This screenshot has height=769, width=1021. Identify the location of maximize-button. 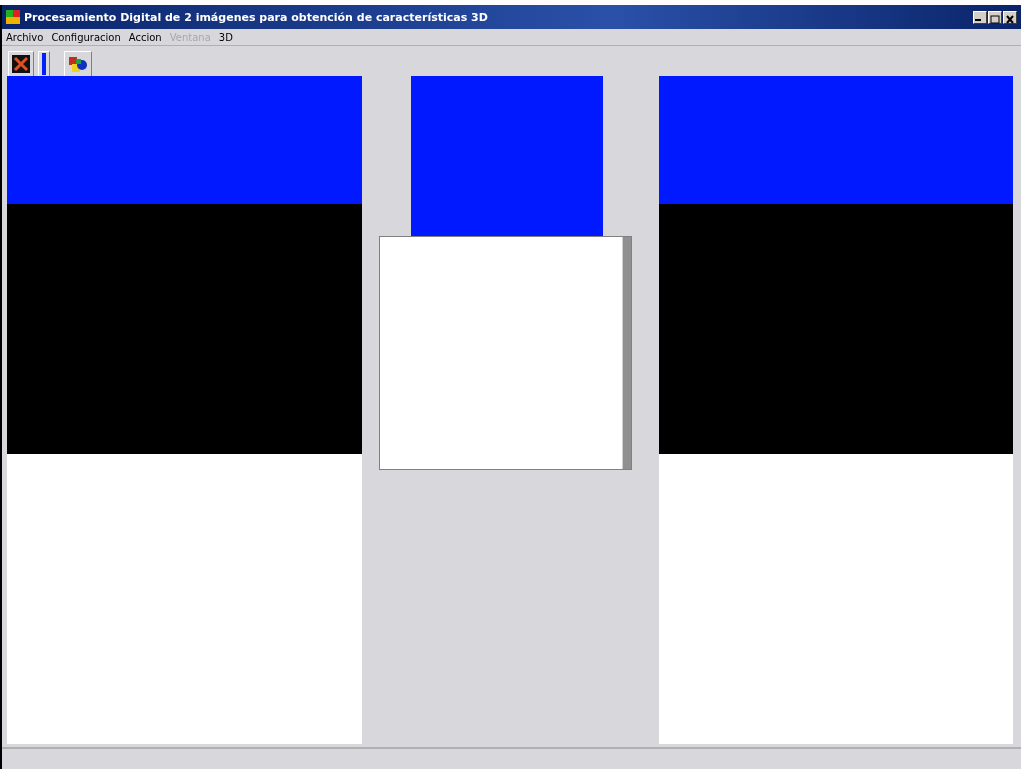
(995, 17).